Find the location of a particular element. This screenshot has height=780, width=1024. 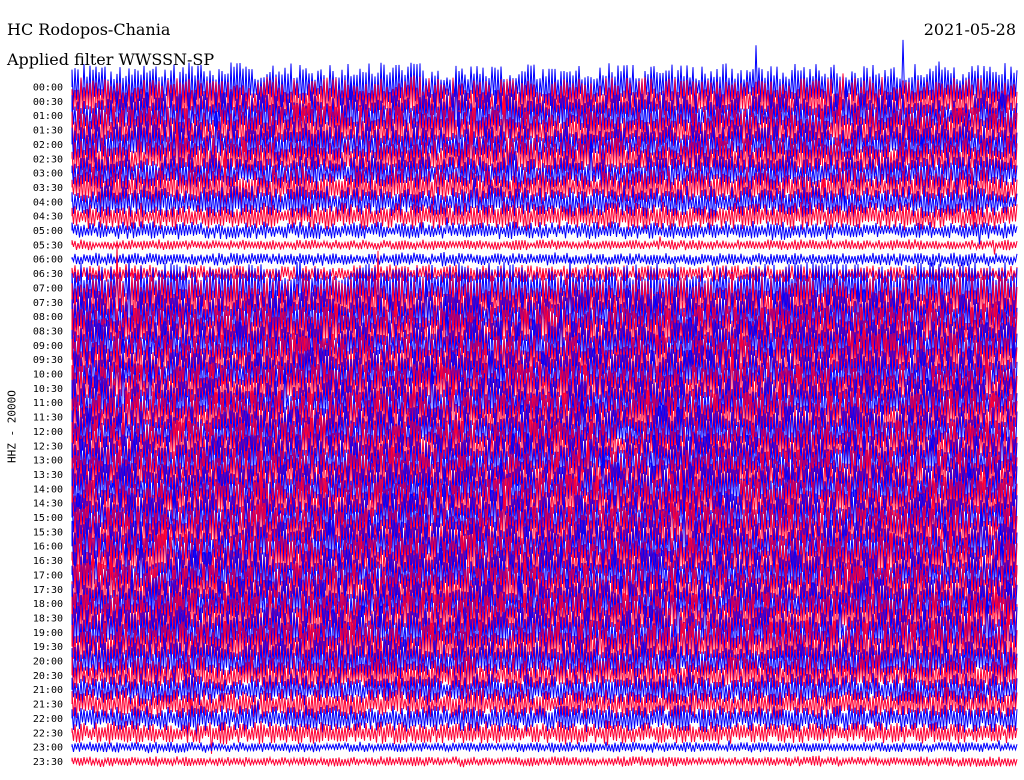

time-label: 04:00 is located at coordinates (48, 202).